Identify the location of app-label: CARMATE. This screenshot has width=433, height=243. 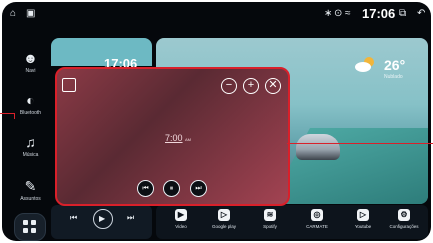
(317, 226).